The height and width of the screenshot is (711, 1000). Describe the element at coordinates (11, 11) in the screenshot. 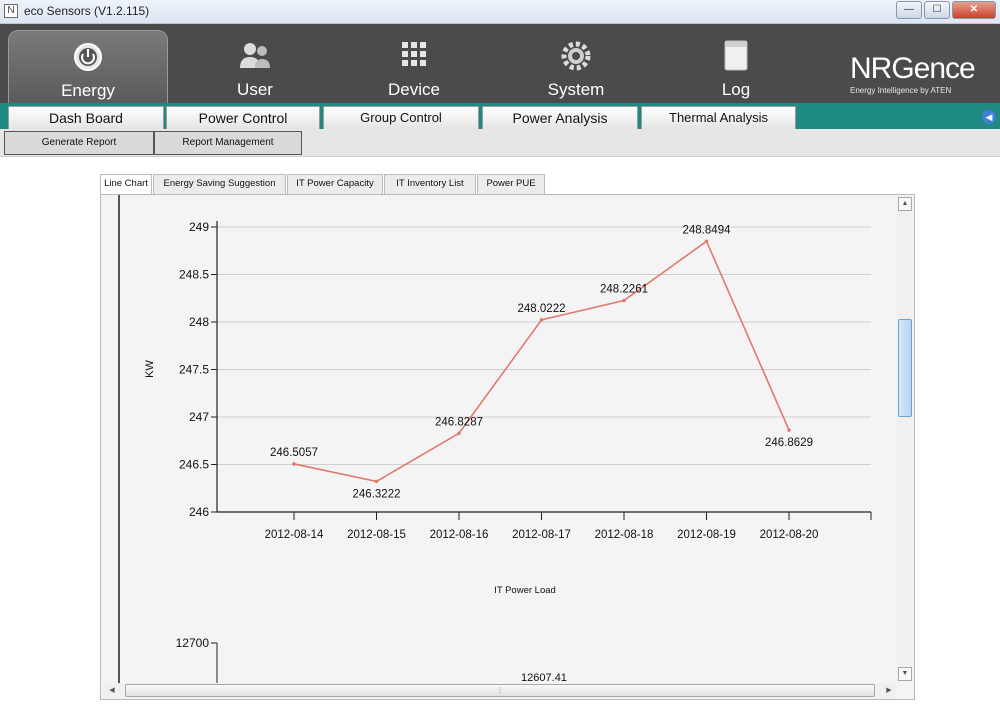

I see `app-icon: N` at that location.